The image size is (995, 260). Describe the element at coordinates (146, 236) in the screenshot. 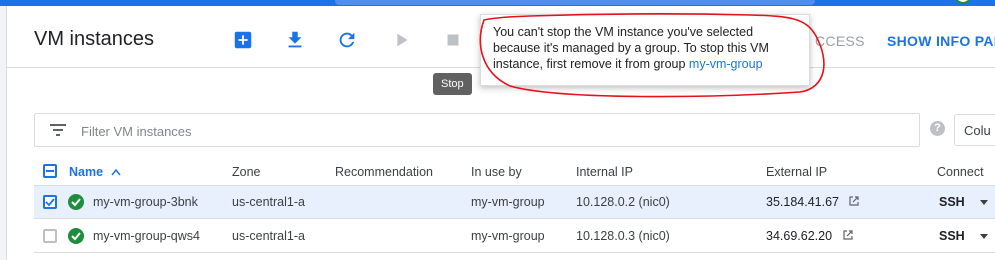

I see `instance-name-link: my-vm-group-qws4` at that location.